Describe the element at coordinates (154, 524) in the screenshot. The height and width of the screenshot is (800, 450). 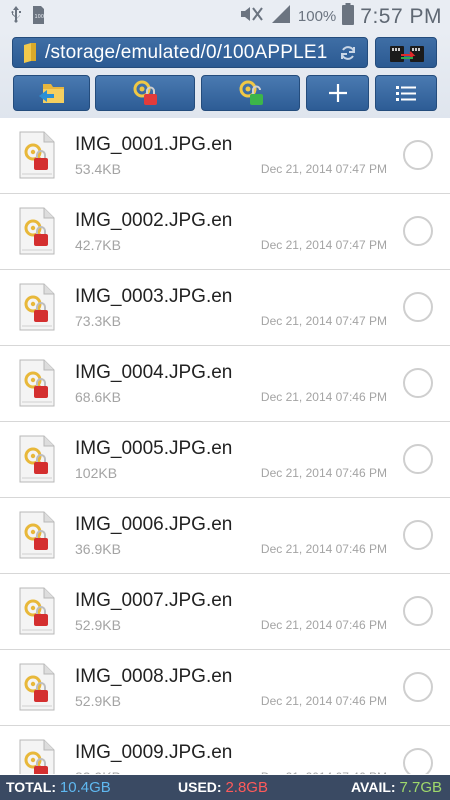
I see `file-name: IMG_0006.JPG.en` at that location.